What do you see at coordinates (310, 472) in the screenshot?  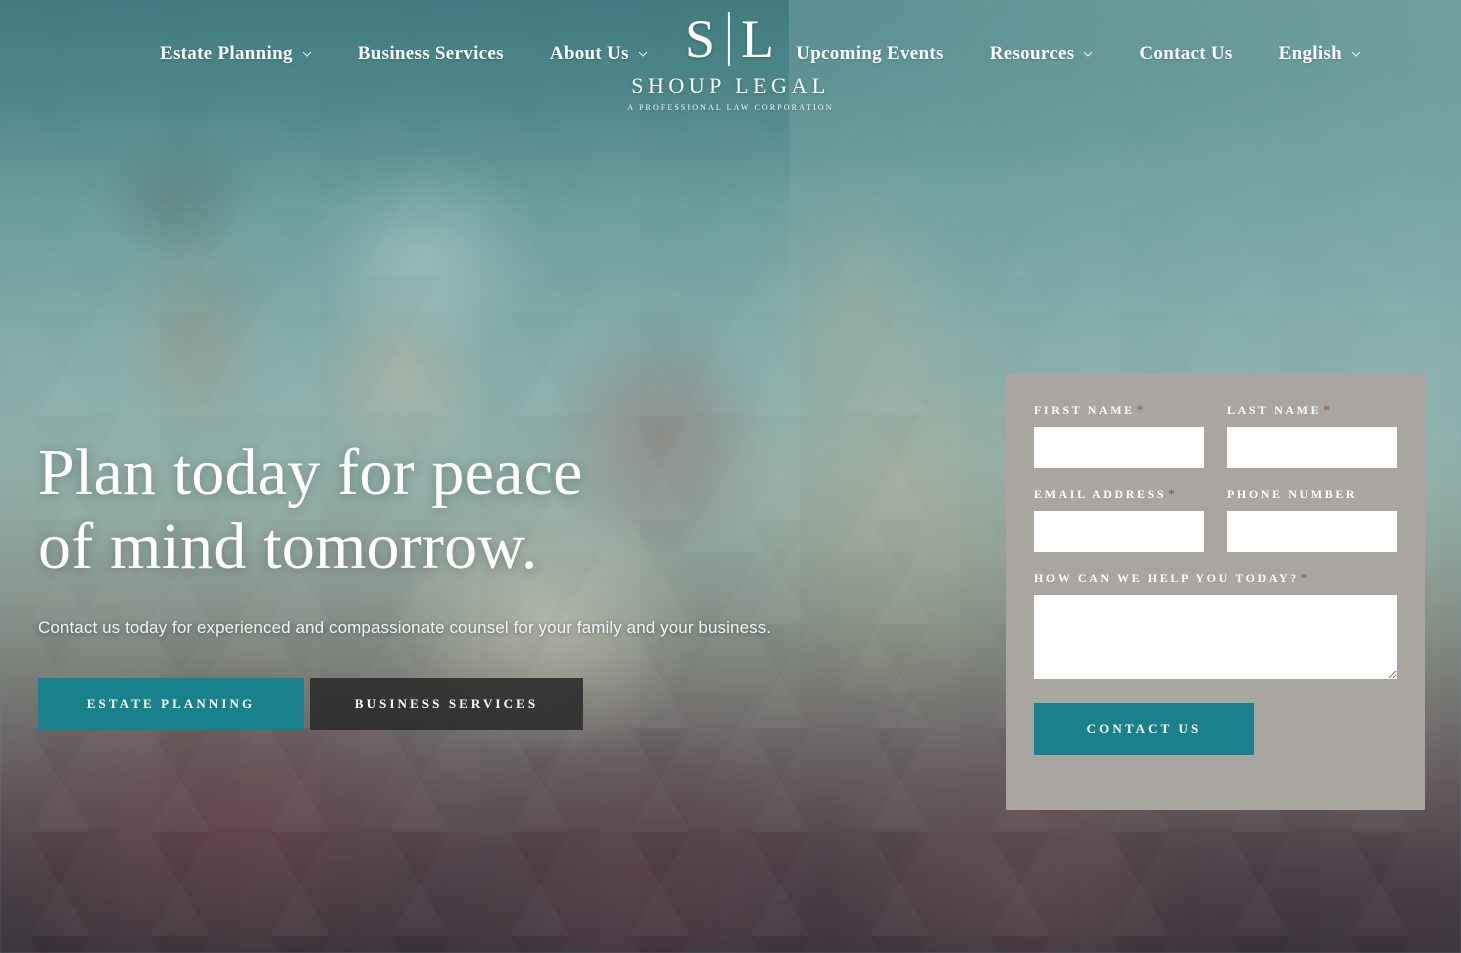 I see `headline-line-1: Plan today for peace` at bounding box center [310, 472].